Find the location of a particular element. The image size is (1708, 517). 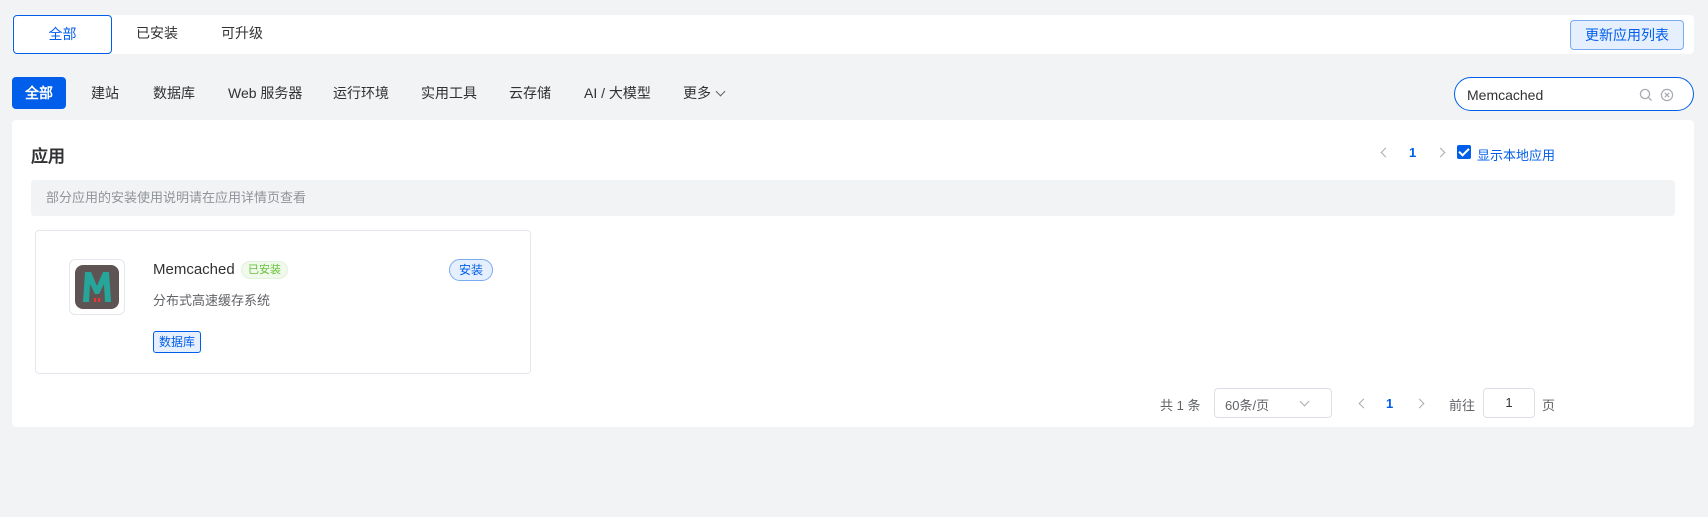

category-database: 数据库 is located at coordinates (174, 93).